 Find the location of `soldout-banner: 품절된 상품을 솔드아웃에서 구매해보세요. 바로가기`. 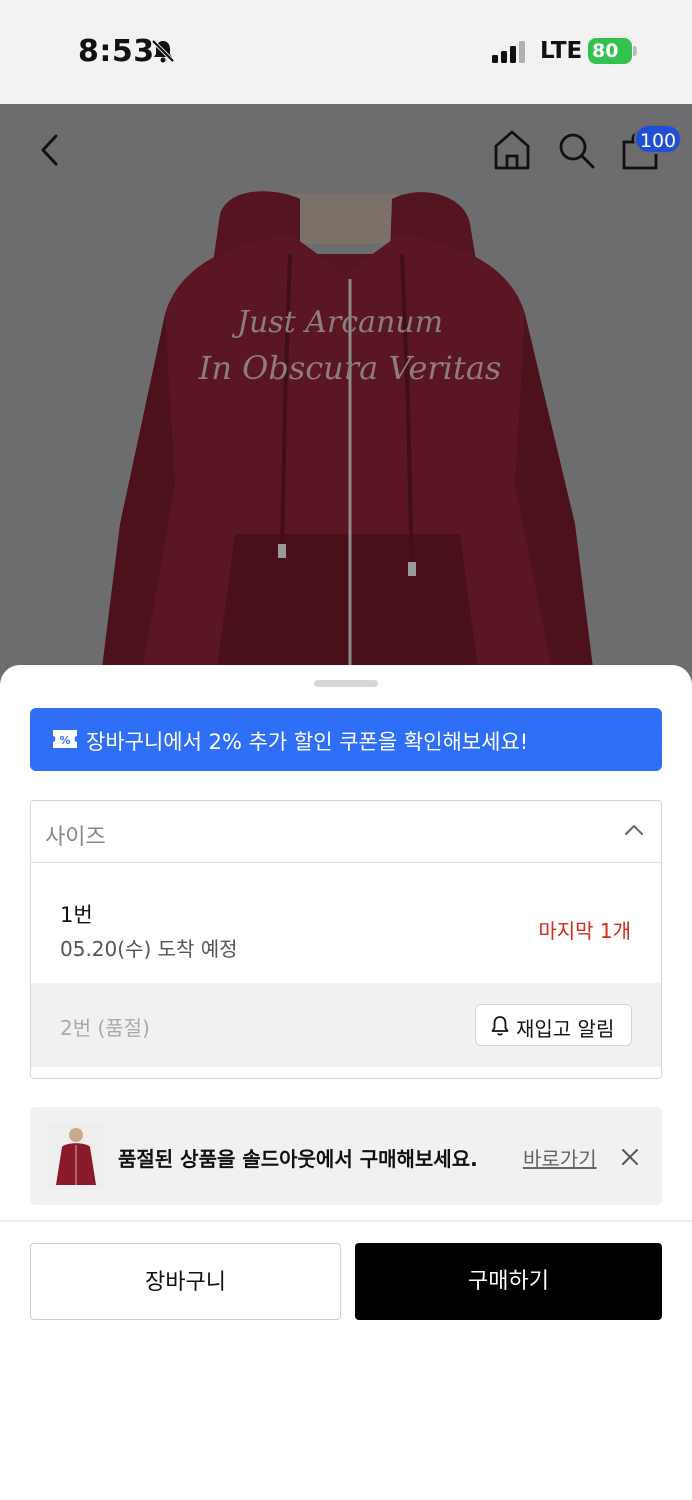

soldout-banner: 품절된 상품을 솔드아웃에서 구매해보세요. 바로가기 is located at coordinates (346, 1156).